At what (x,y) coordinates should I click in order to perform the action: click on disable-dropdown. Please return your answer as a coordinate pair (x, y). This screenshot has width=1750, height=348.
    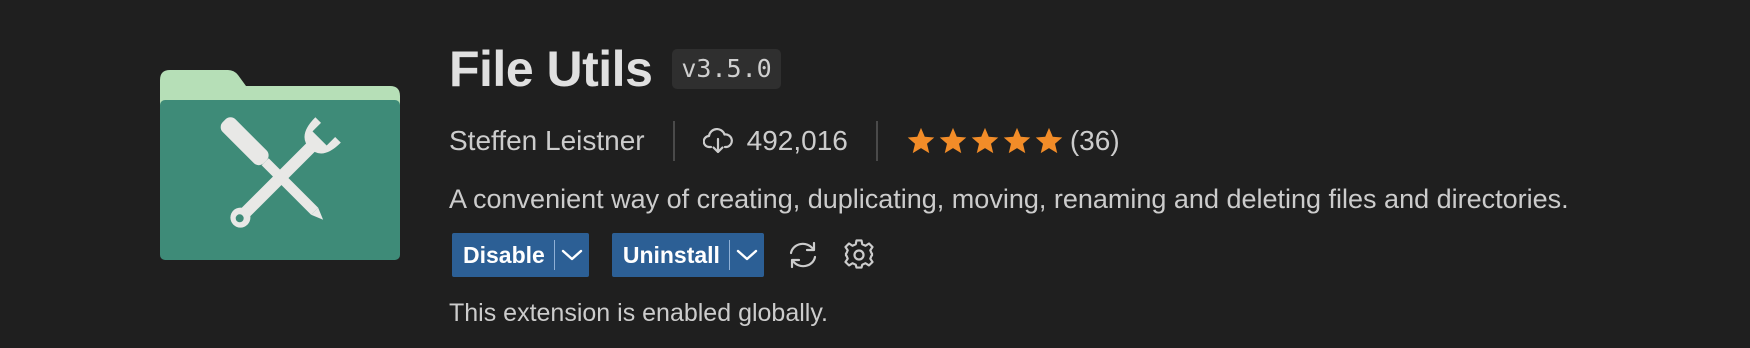
    Looking at the image, I should click on (572, 255).